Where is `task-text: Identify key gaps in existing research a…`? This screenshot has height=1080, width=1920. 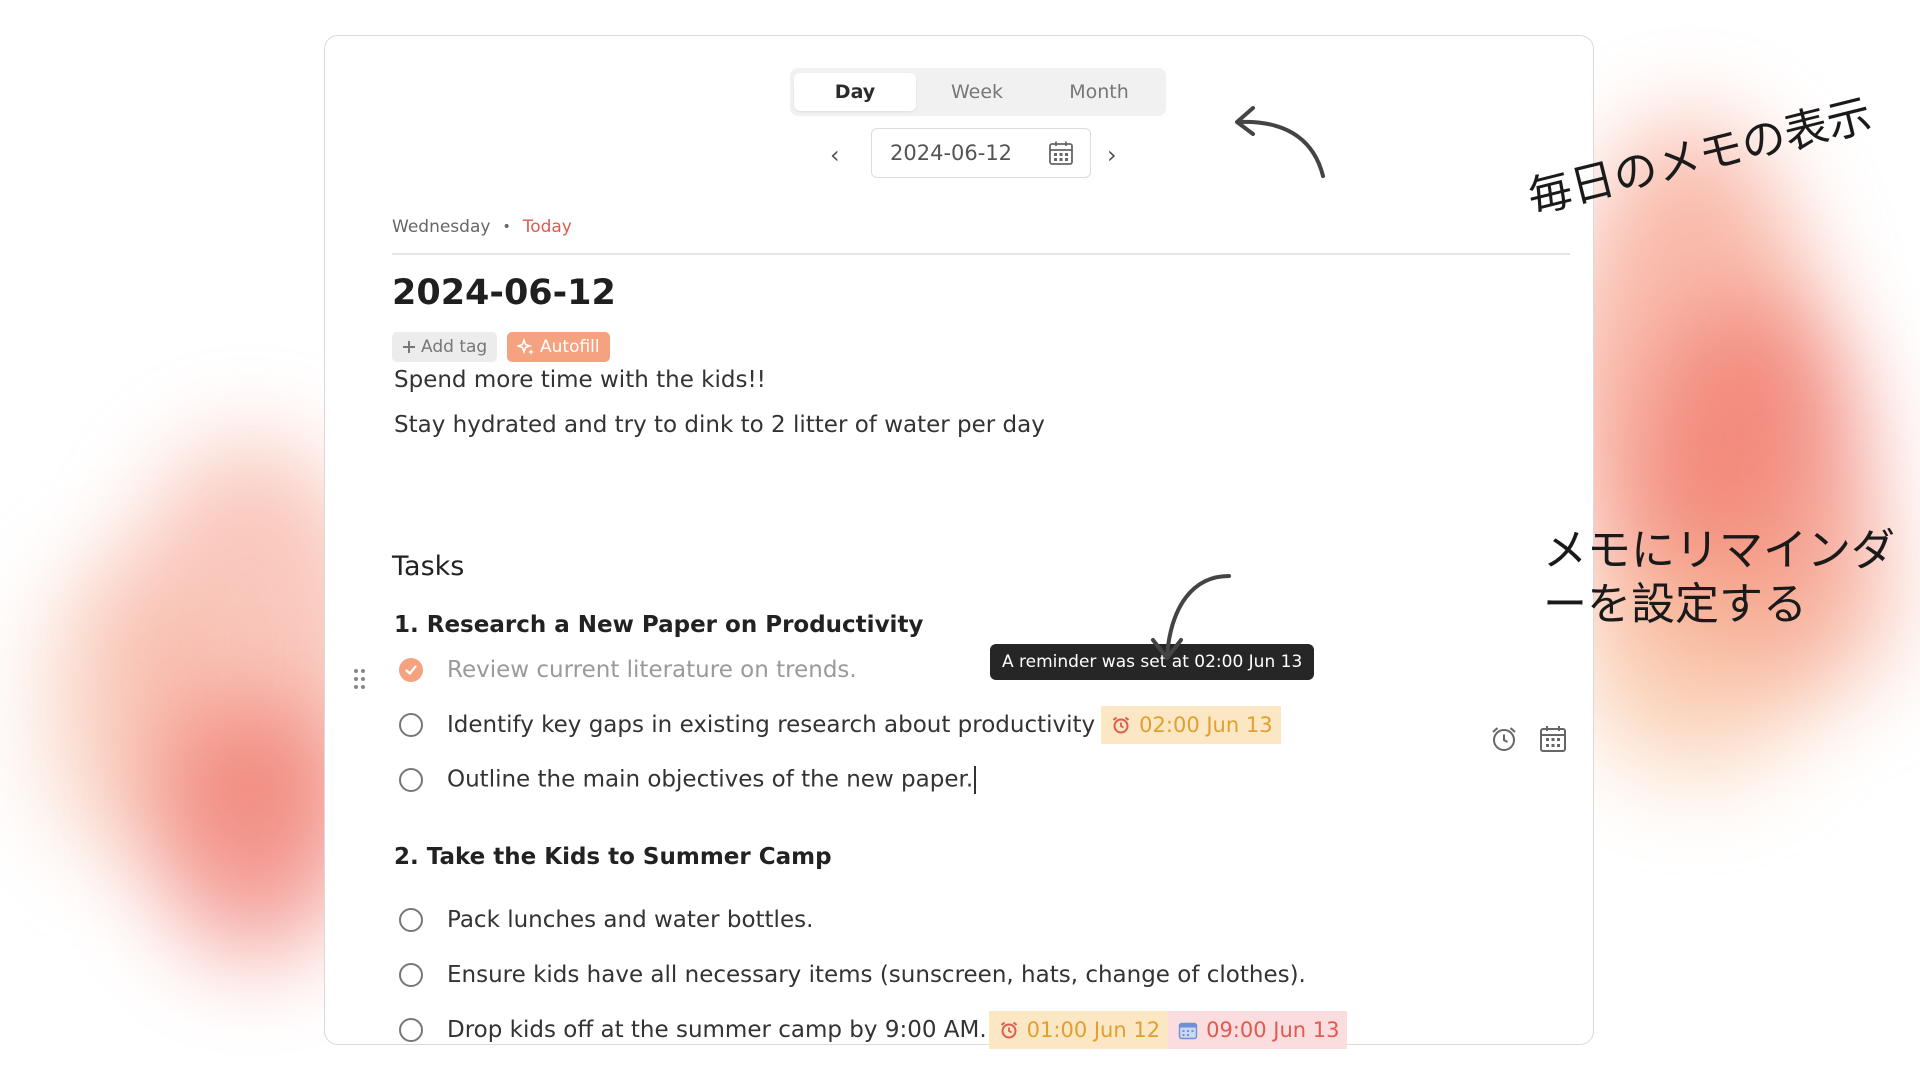
task-text: Identify key gaps in existing research a… is located at coordinates (771, 725).